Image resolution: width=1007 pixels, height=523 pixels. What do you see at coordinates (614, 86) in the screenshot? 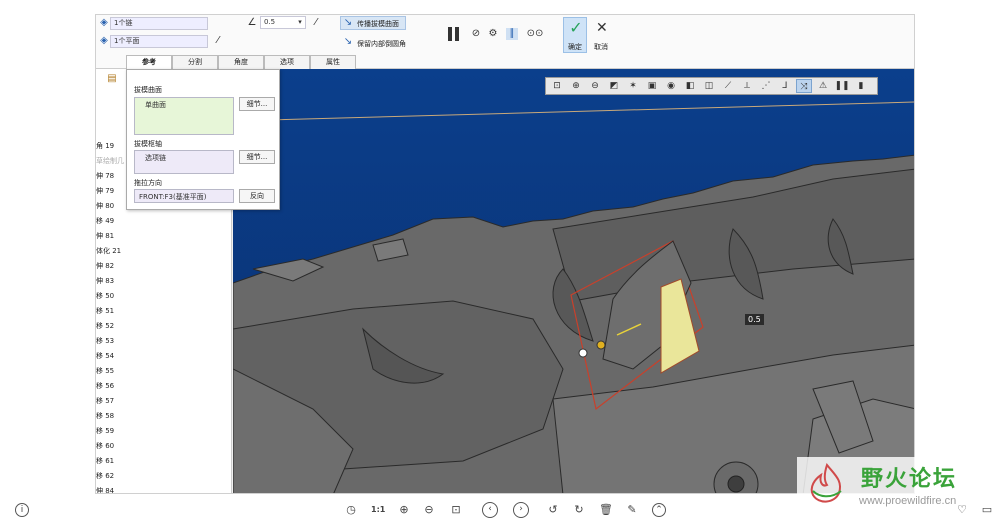
I see `repaint-icon: ◩` at bounding box center [614, 86].